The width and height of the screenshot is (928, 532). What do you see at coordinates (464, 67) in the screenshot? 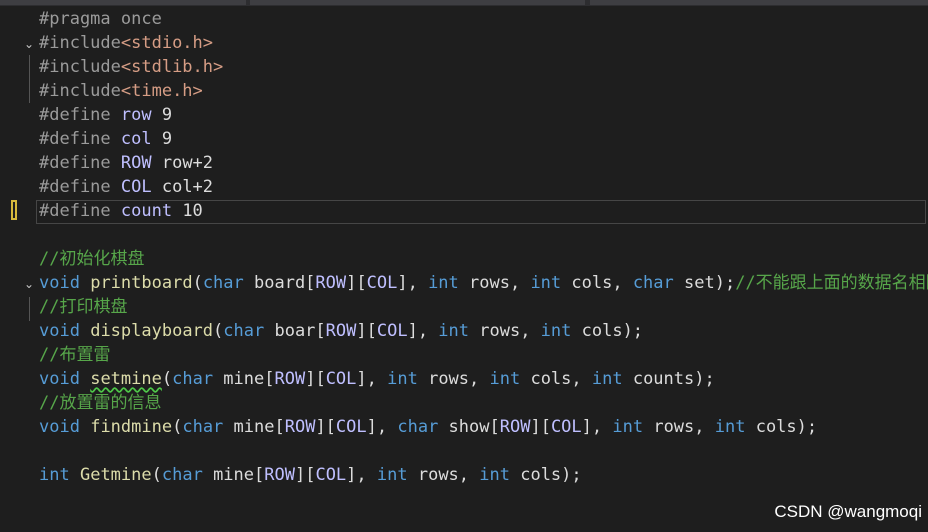
I see `code-line-3: #include<stdlib.h>` at bounding box center [464, 67].